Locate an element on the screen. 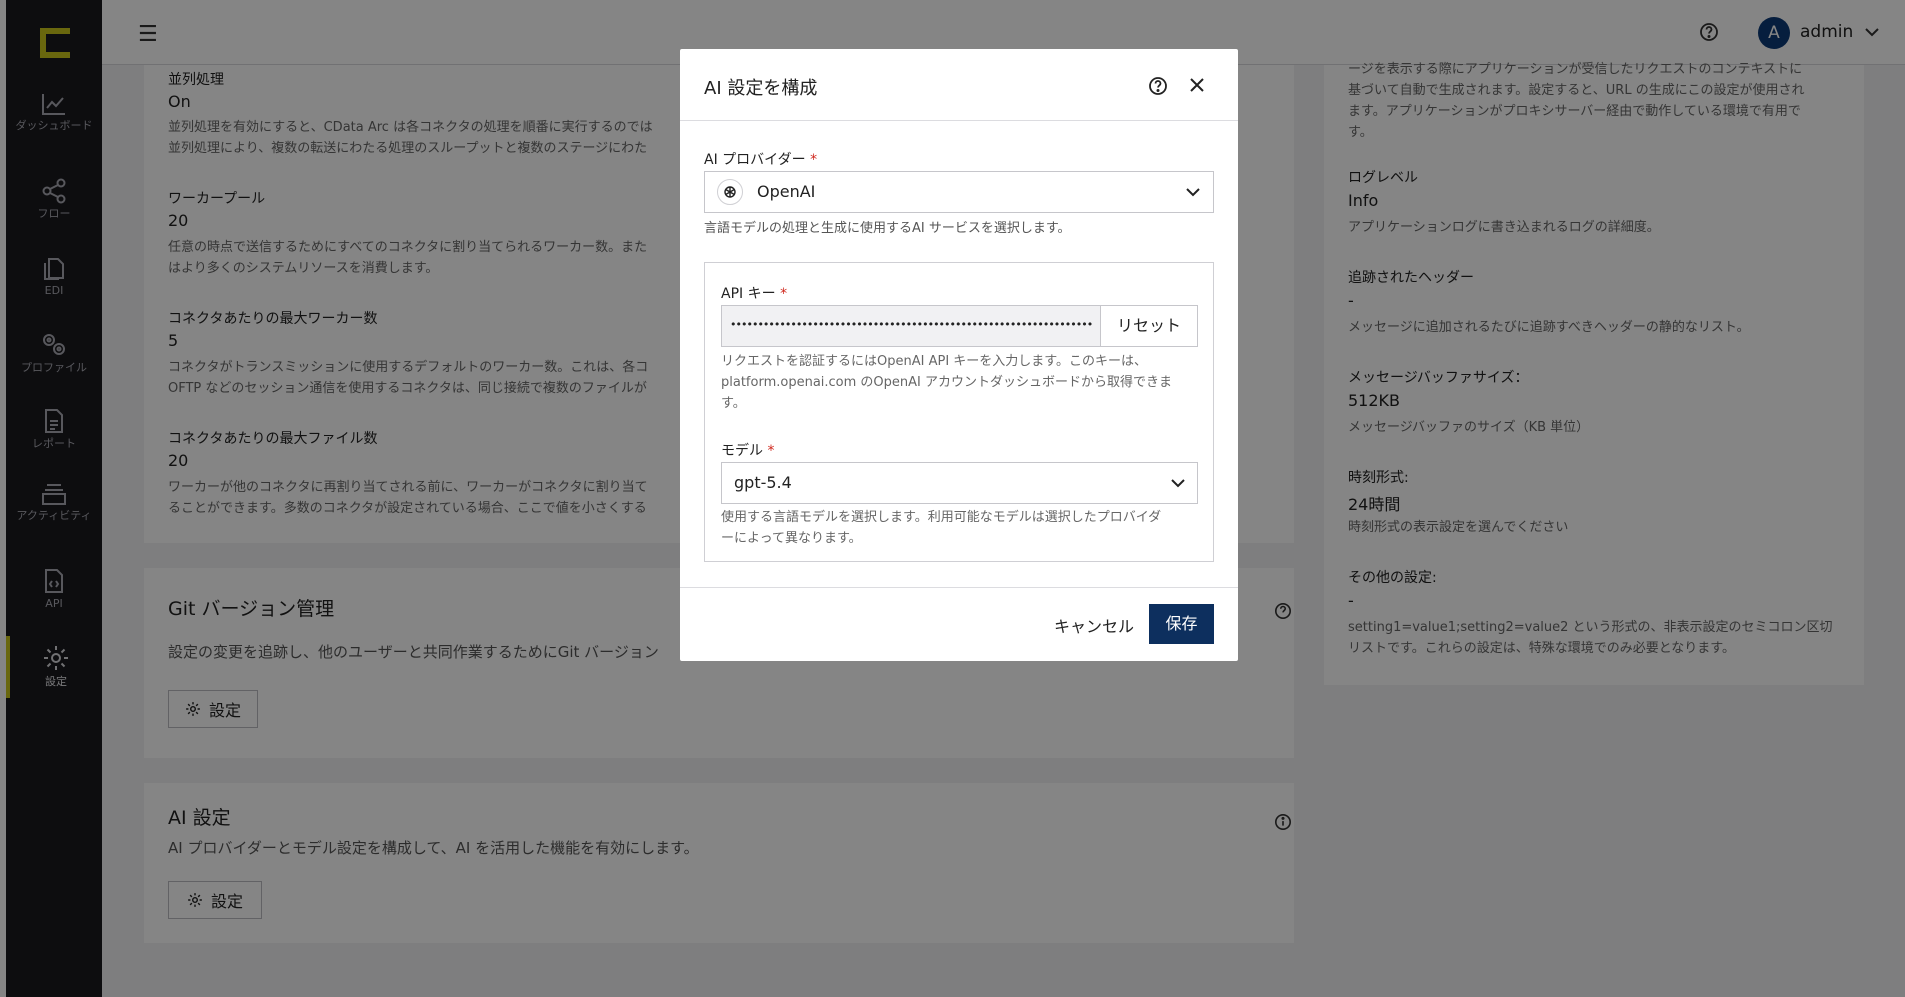 The width and height of the screenshot is (1905, 997). provider-select: OpenAI is located at coordinates (959, 192).